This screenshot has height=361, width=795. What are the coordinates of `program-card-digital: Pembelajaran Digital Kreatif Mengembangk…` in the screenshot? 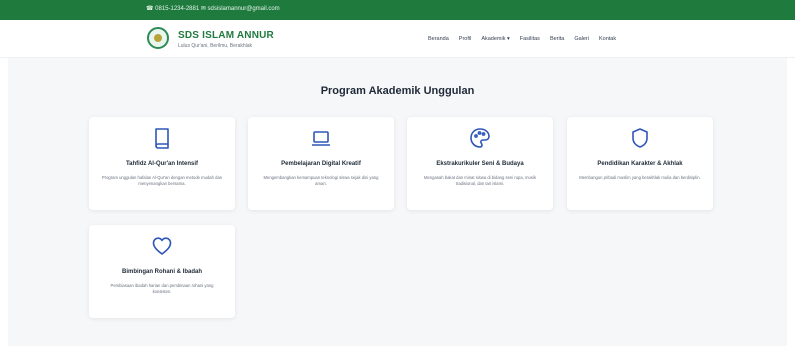 It's located at (321, 163).